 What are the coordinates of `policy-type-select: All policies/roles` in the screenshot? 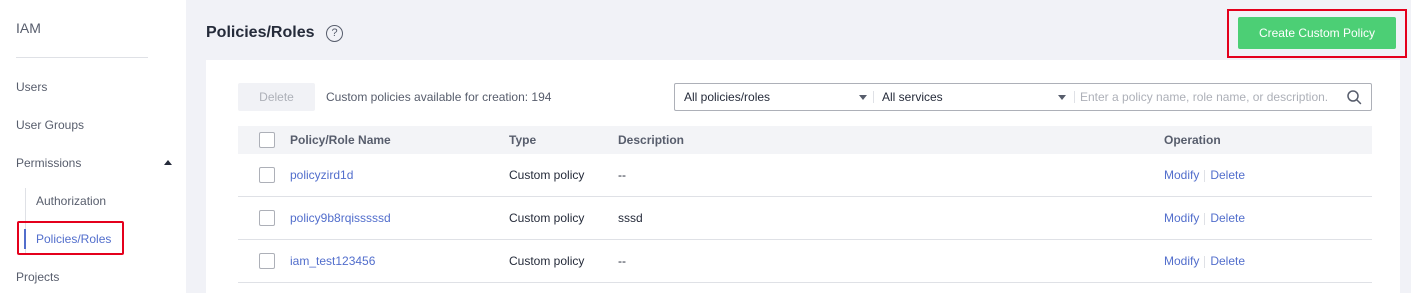 It's located at (774, 97).